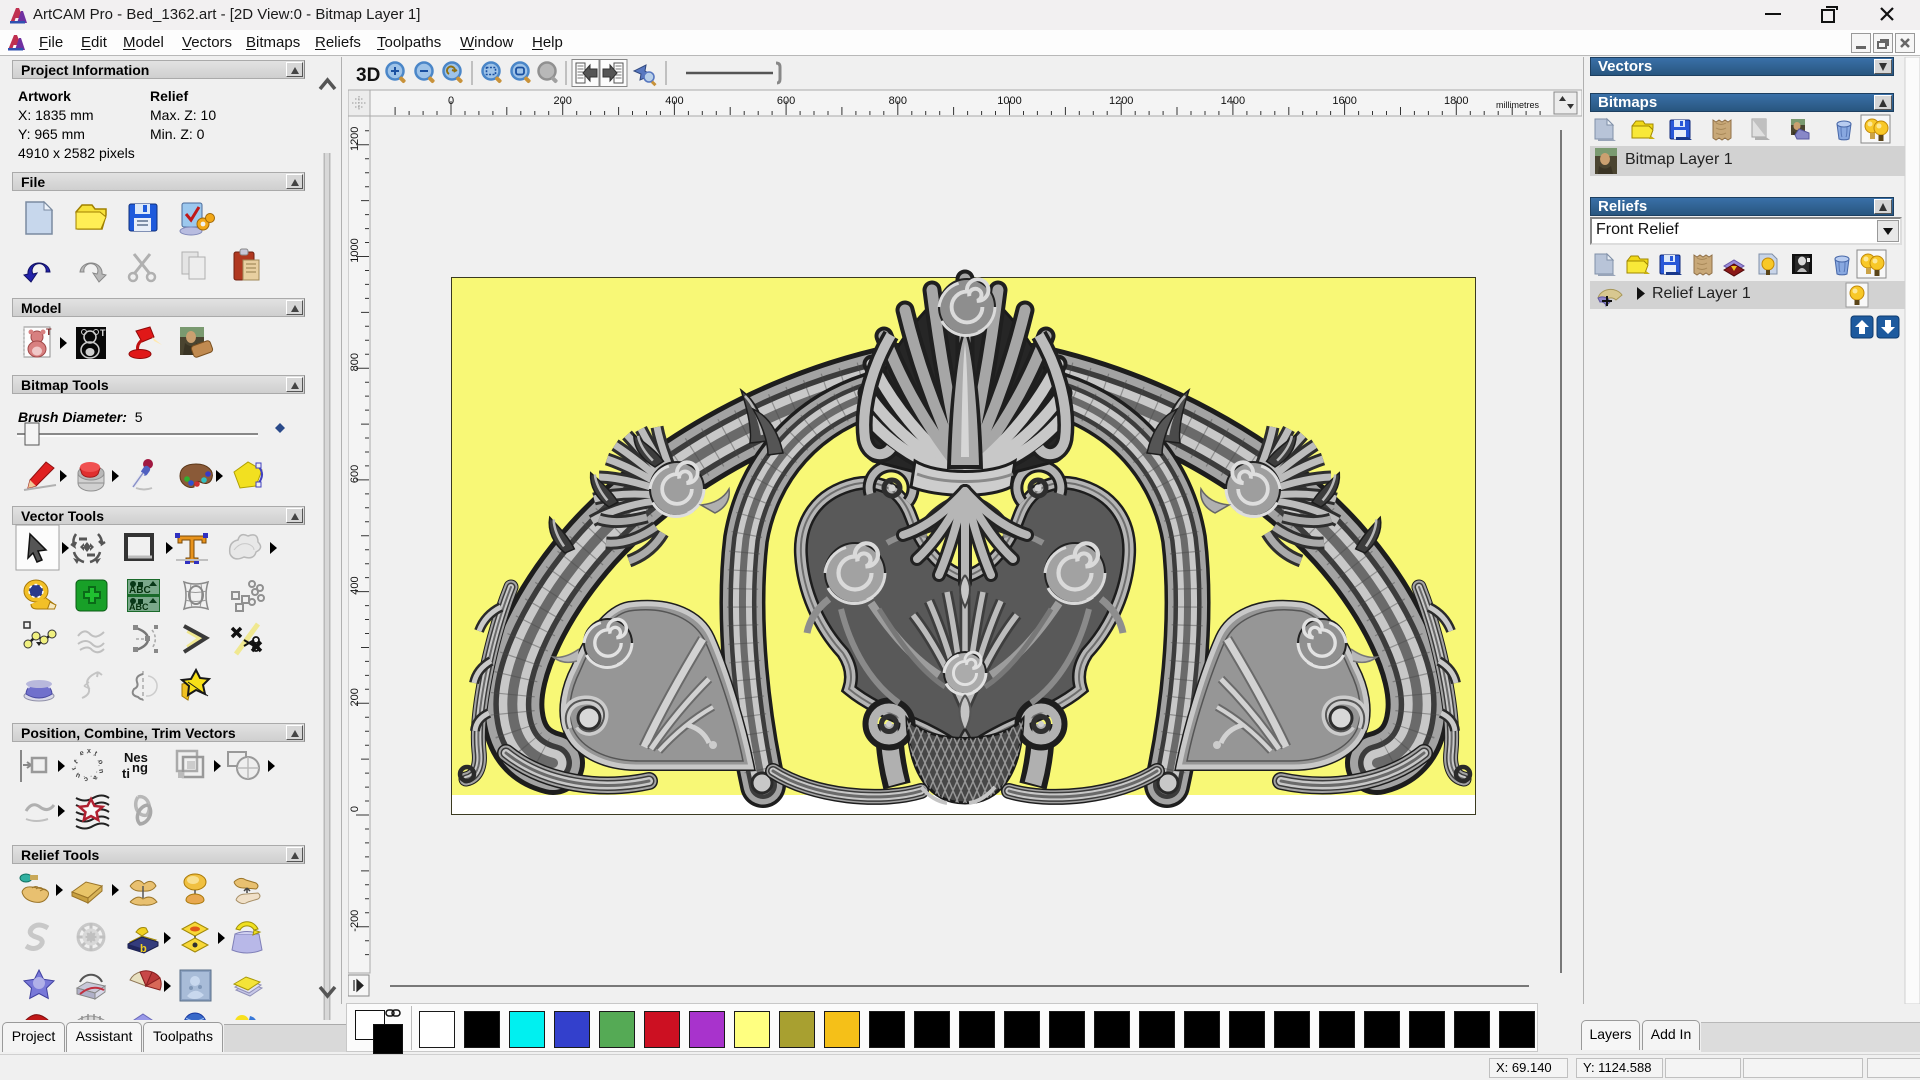 The width and height of the screenshot is (1920, 1080). I want to click on svg-text: r, so click(74, 768).